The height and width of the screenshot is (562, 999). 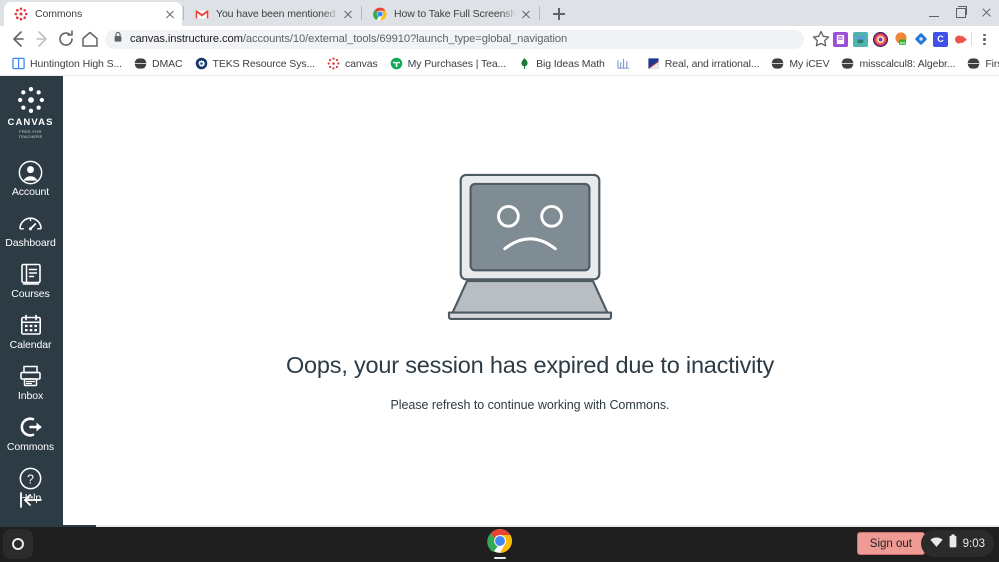 I want to click on url-domain: canvas.instructure.com, so click(x=186, y=39).